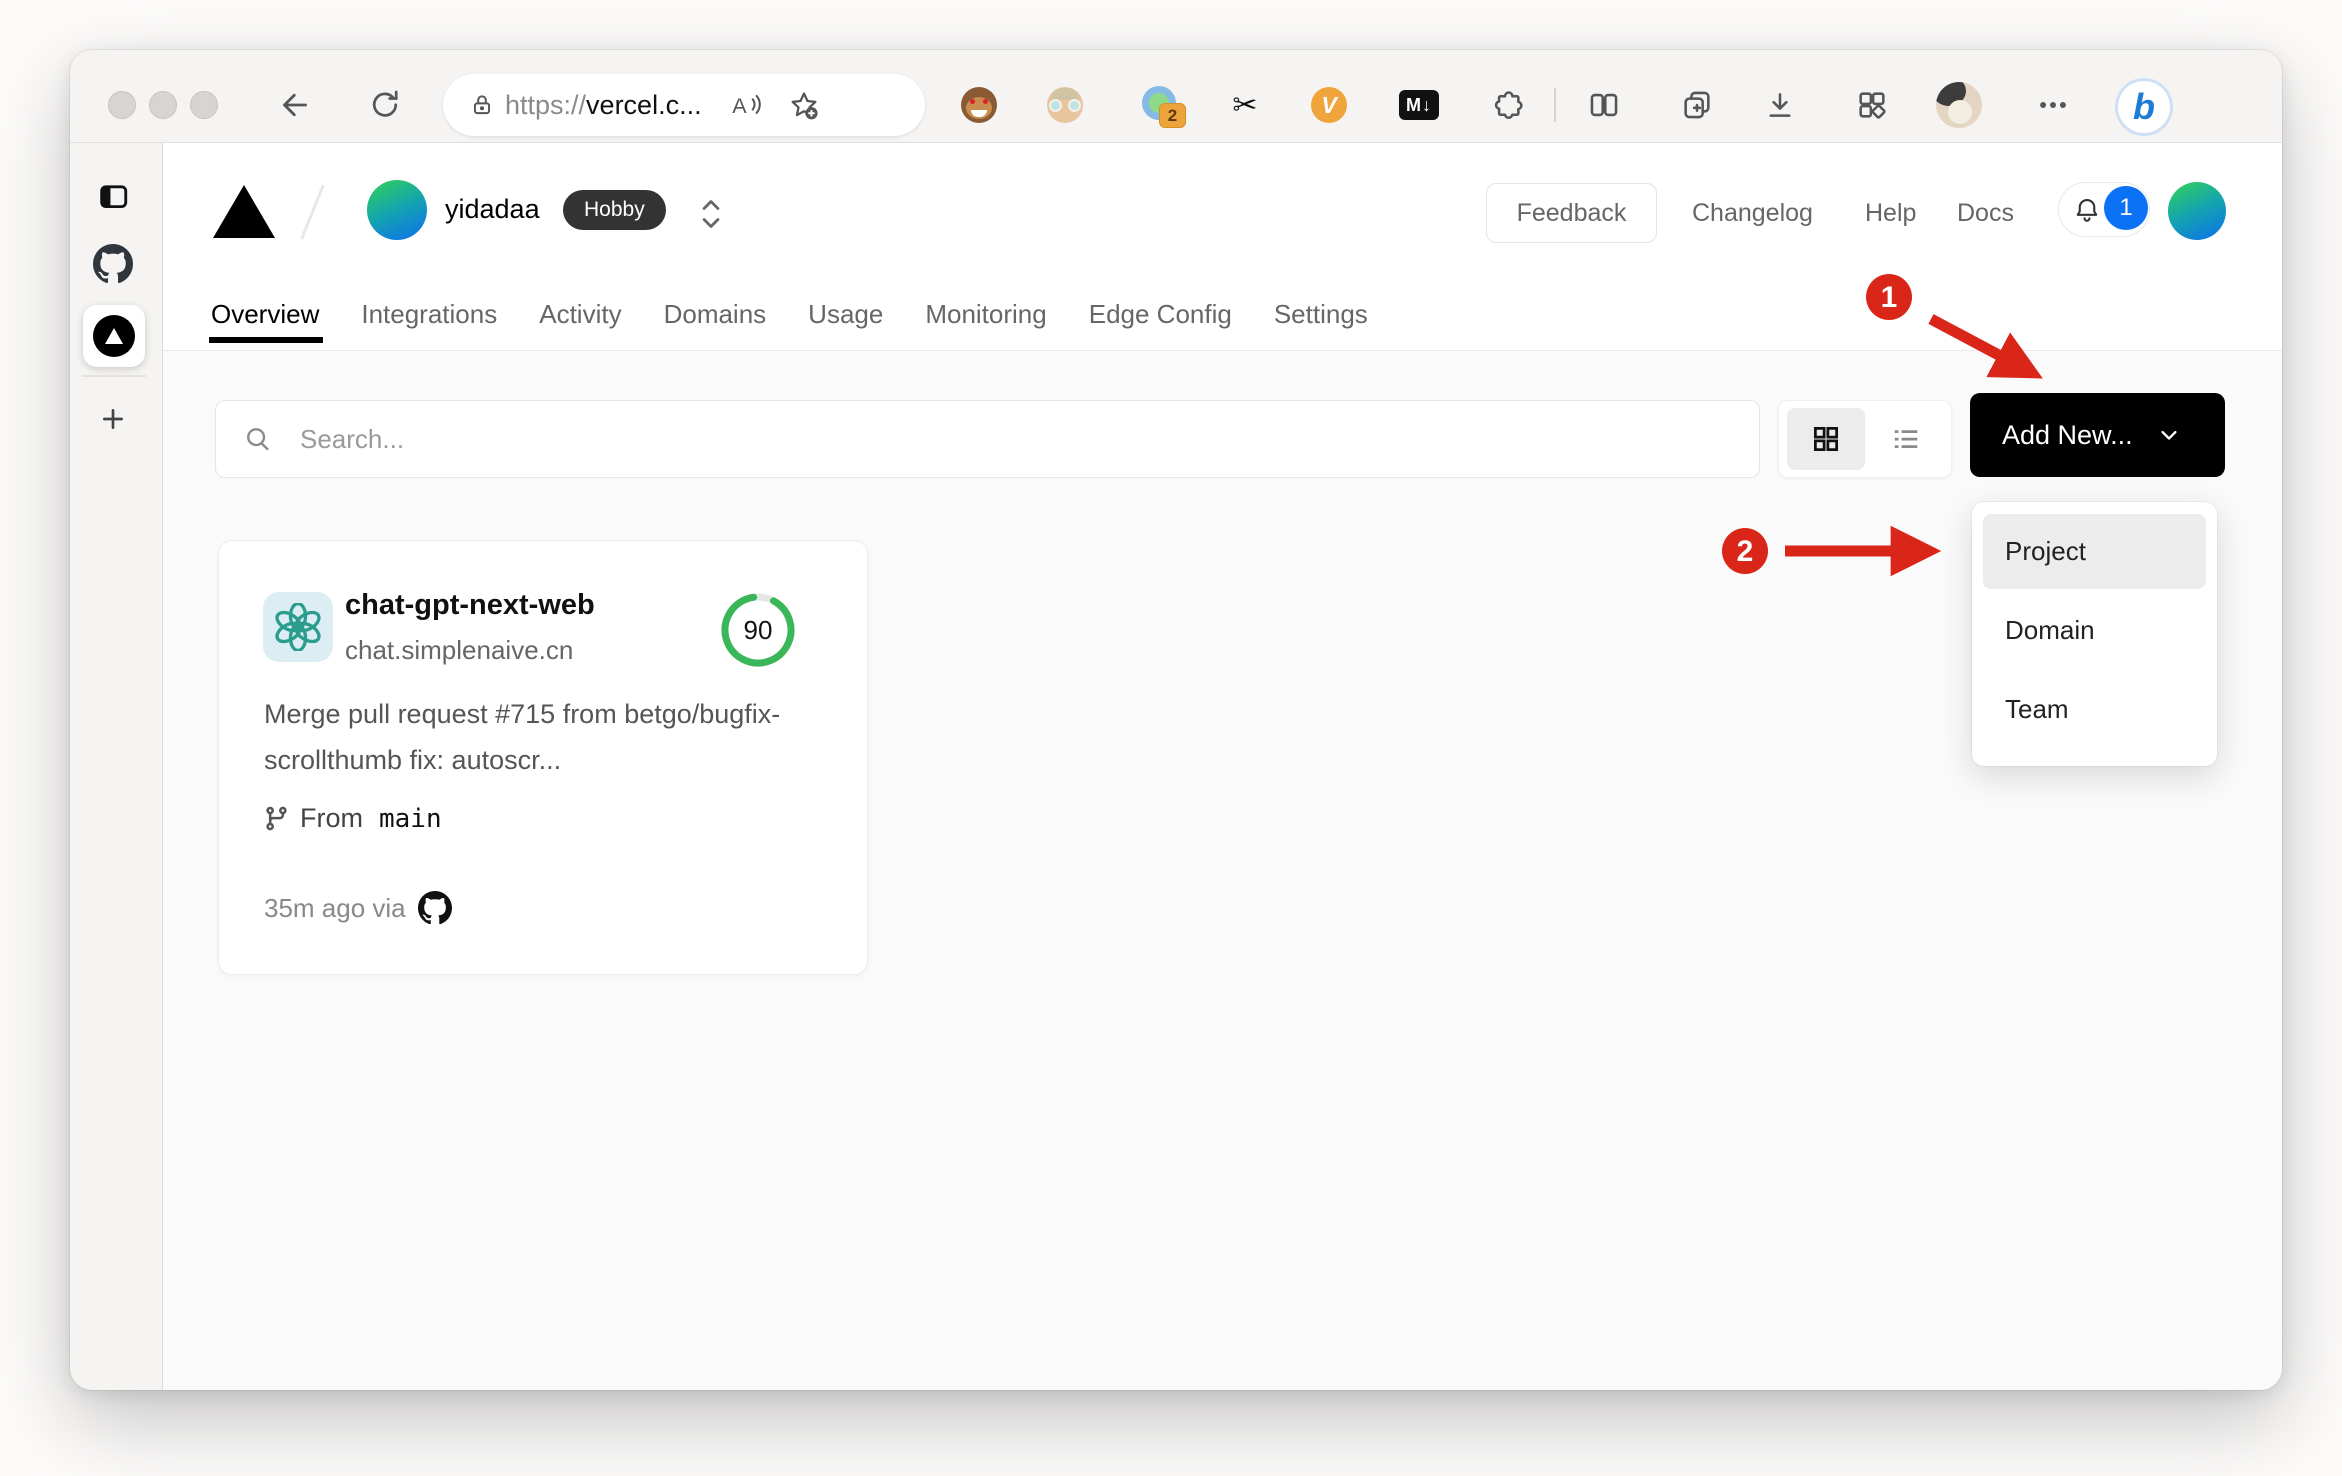  Describe the element at coordinates (711, 214) in the screenshot. I see `team-switcher-chevrons-icon` at that location.